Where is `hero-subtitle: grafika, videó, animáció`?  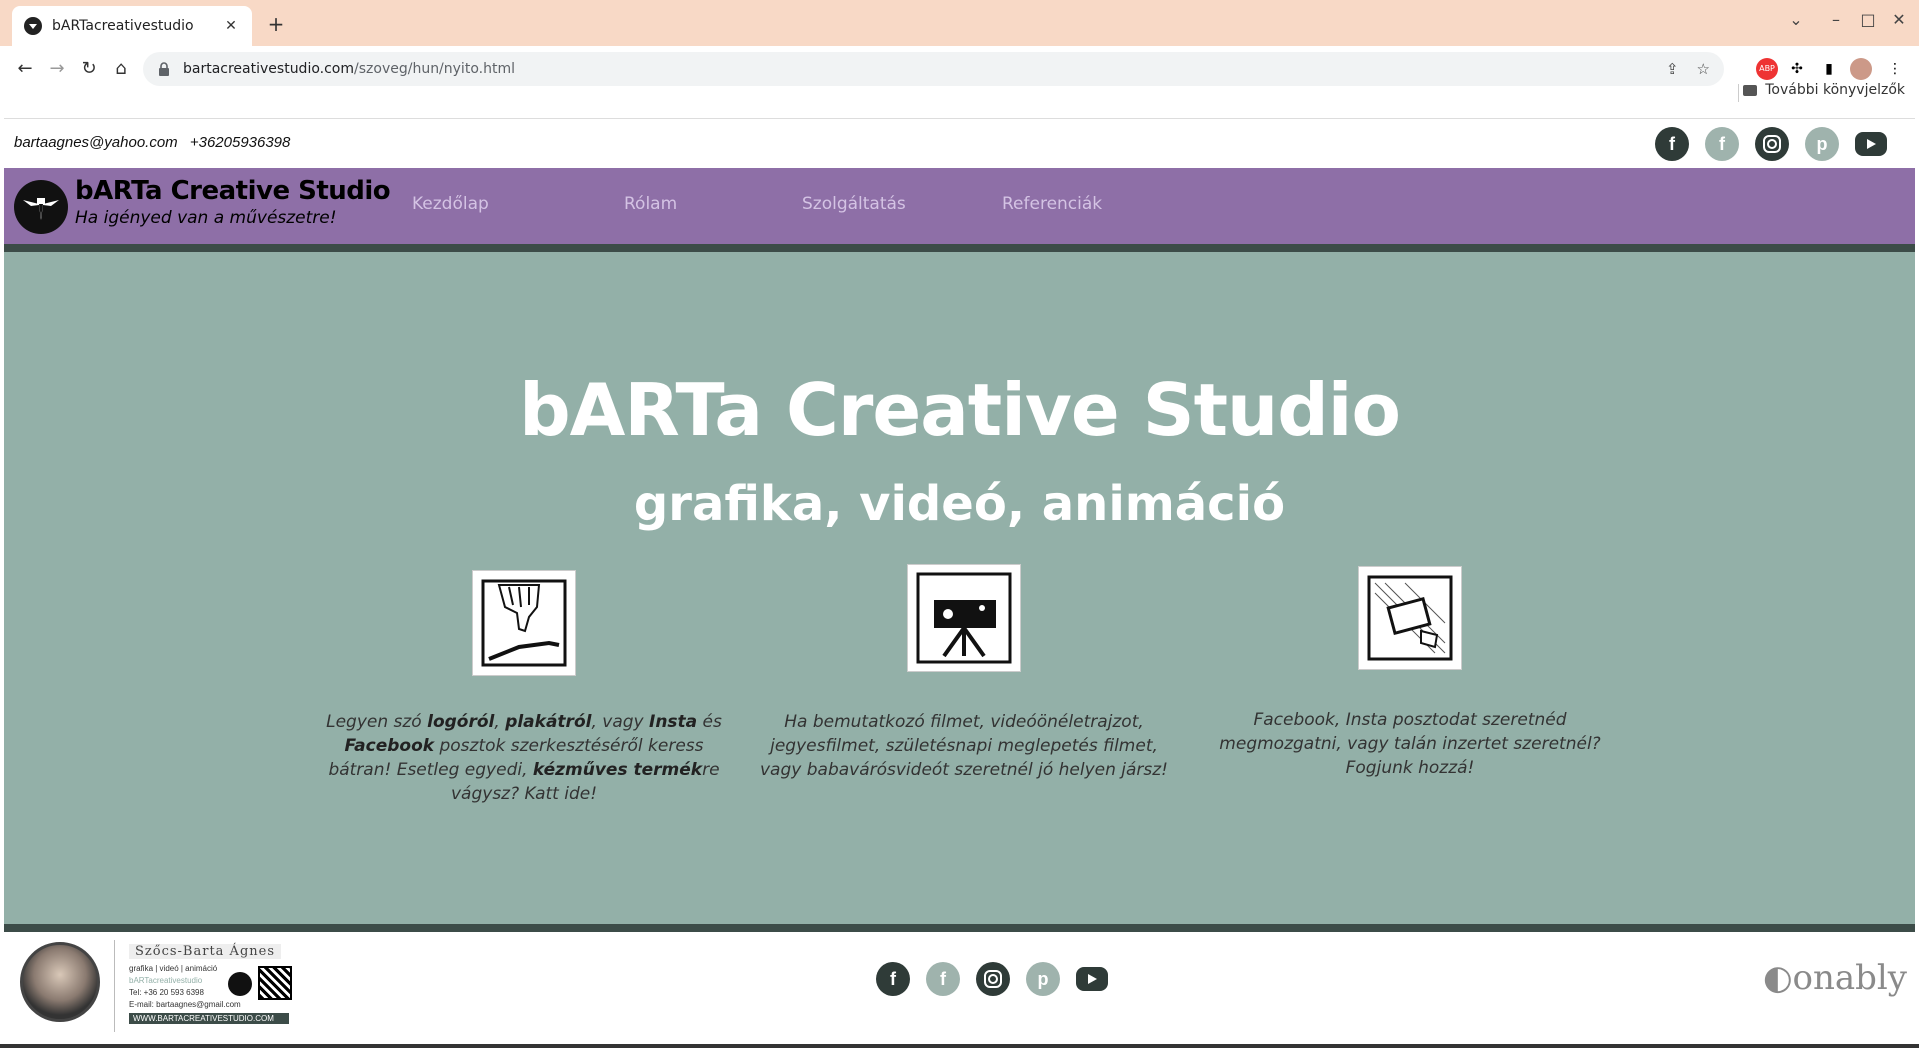 hero-subtitle: grafika, videó, animáció is located at coordinates (959, 504).